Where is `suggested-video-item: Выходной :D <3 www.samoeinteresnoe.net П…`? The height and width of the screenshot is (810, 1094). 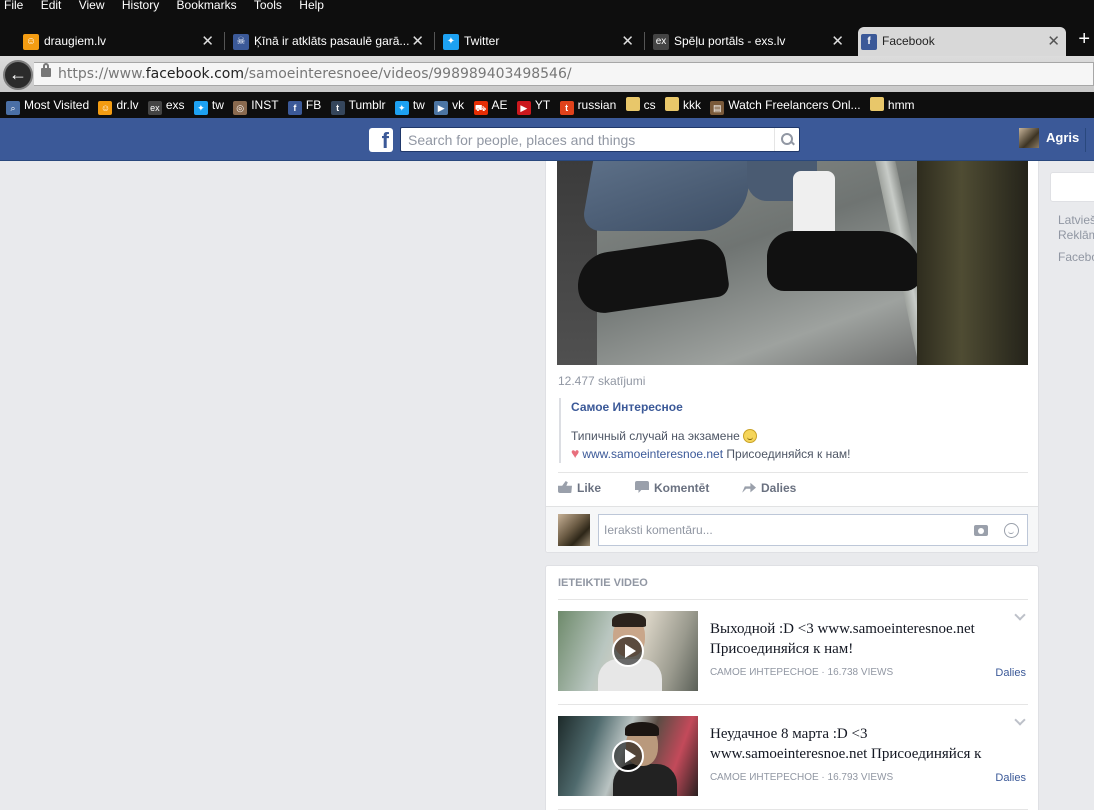
suggested-video-item: Выходной :D <3 www.samoeinteresnoe.net П… is located at coordinates (793, 651).